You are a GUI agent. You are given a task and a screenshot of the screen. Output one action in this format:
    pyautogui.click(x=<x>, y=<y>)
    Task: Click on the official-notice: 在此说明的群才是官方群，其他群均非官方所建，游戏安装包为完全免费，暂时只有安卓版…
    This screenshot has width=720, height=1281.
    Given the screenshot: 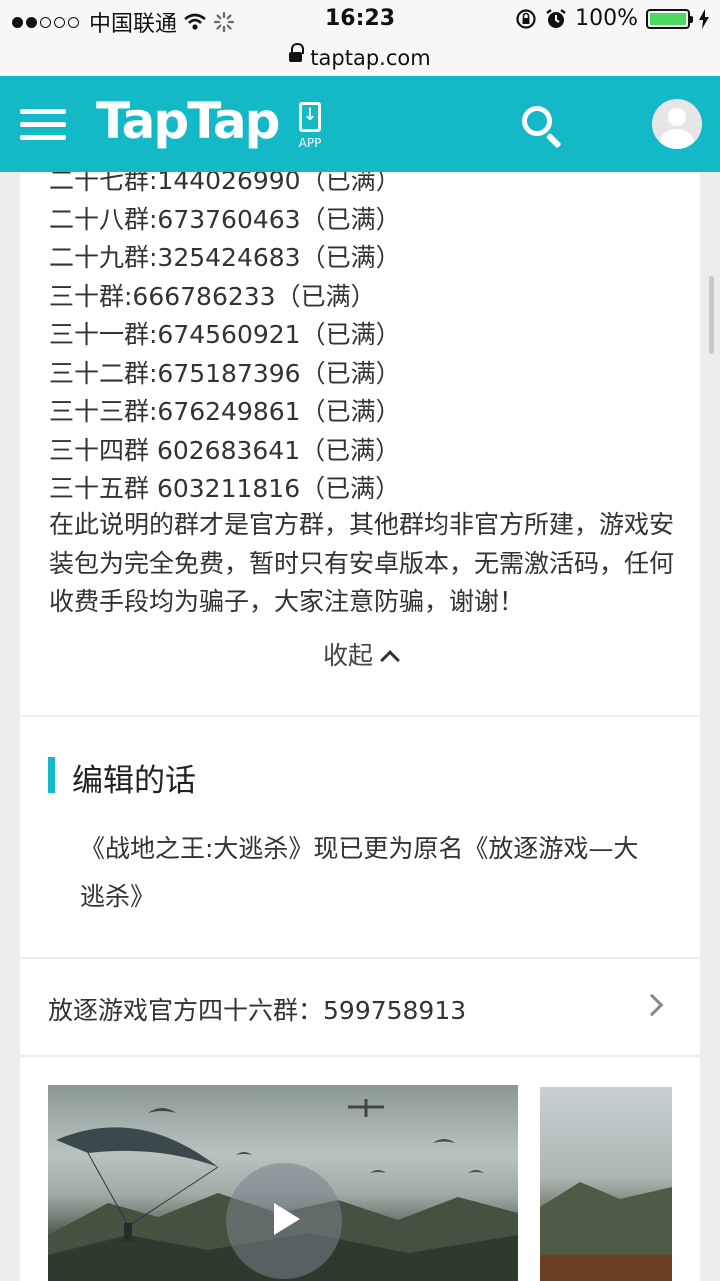 What is the action you would take?
    pyautogui.click(x=362, y=563)
    